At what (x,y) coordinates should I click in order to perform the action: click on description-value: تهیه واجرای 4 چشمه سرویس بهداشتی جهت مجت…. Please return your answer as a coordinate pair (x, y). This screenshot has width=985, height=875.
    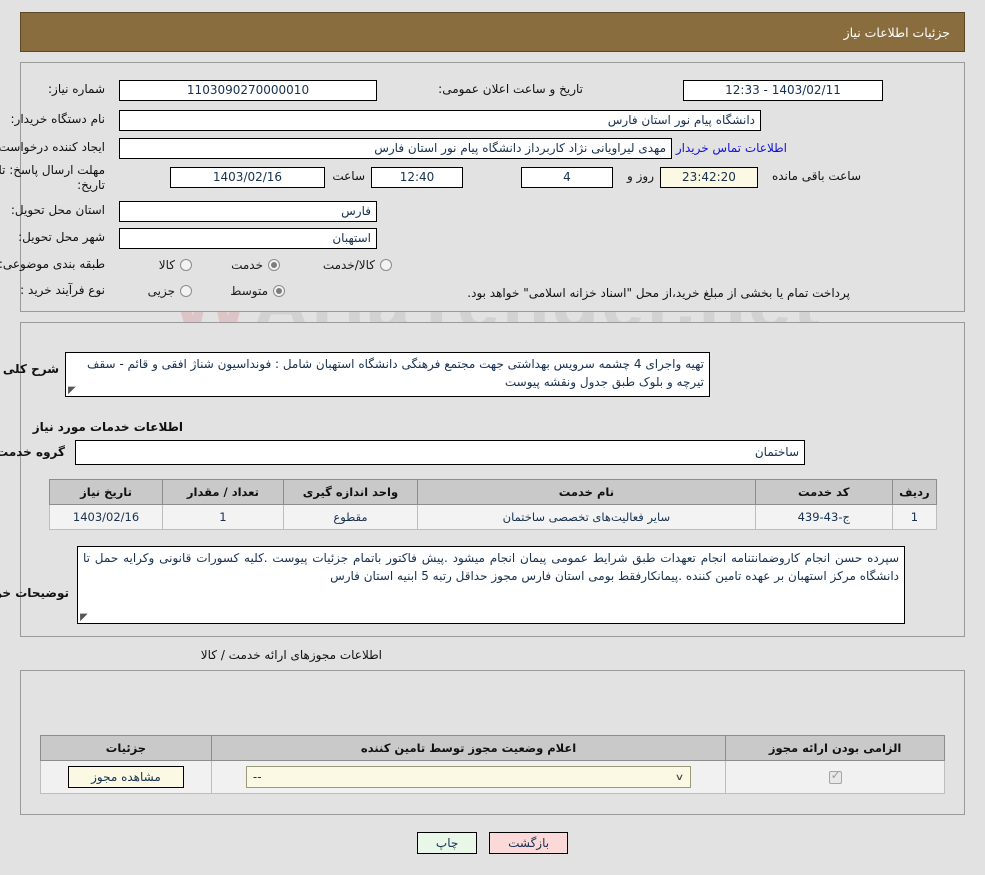
    Looking at the image, I should click on (395, 373).